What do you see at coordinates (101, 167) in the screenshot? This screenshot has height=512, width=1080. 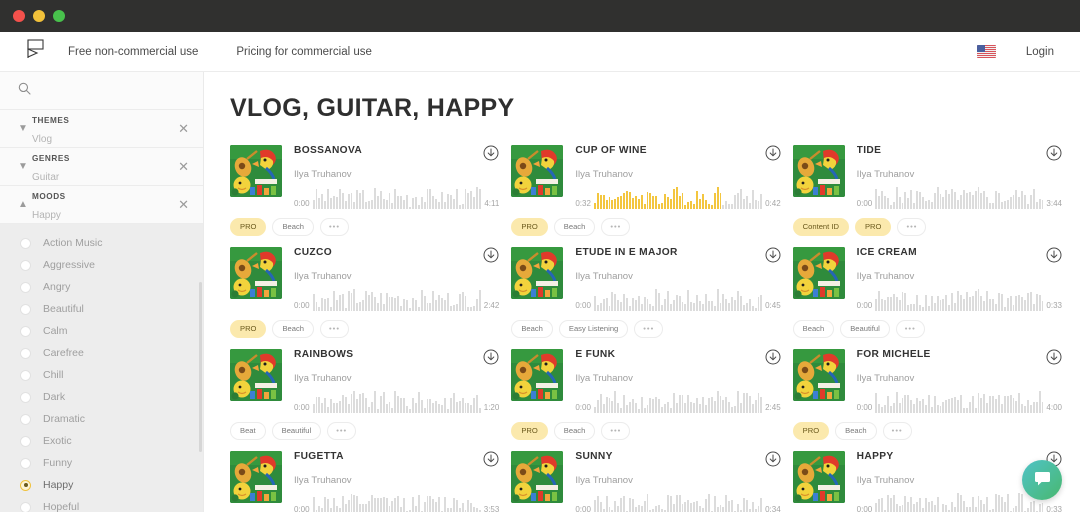 I see `filter-group-genres: ▼ GENRES Guitar ✕` at bounding box center [101, 167].